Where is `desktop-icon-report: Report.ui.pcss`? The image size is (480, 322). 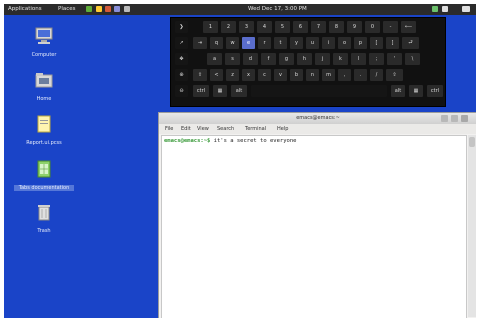 desktop-icon-report: Report.ui.pcss is located at coordinates (44, 130).